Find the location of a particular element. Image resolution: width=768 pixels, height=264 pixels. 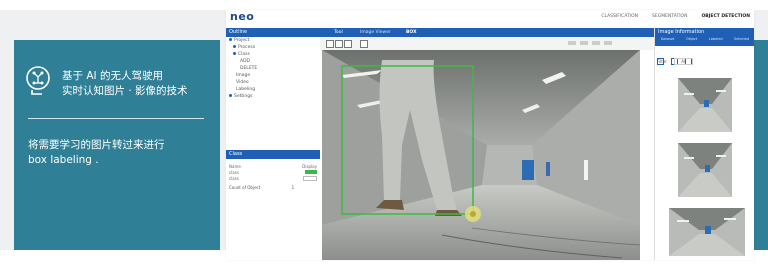

ai-brain-icon is located at coordinates (38, 80).